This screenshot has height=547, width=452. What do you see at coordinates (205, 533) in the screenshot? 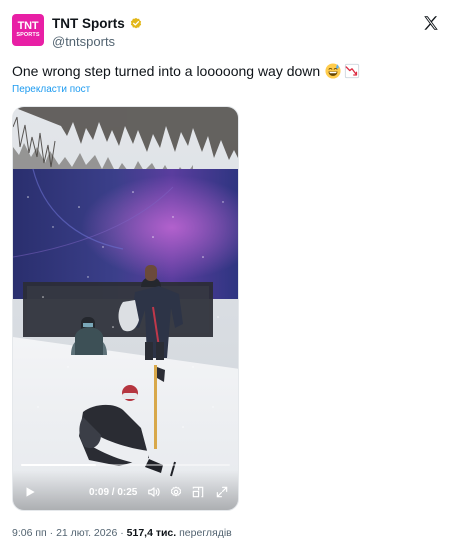
I see `views-label: переглядів` at bounding box center [205, 533].